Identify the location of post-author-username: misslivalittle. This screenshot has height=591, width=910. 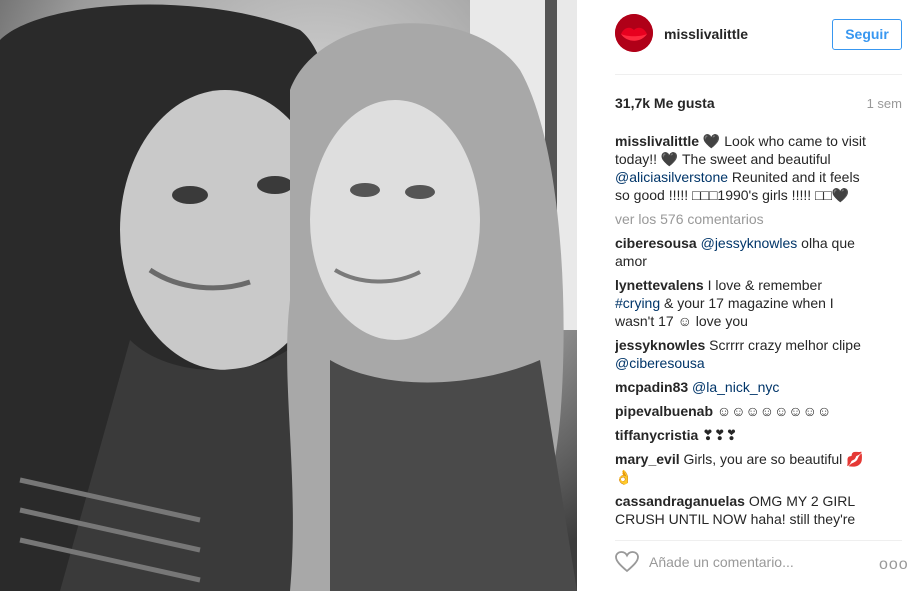
(706, 34).